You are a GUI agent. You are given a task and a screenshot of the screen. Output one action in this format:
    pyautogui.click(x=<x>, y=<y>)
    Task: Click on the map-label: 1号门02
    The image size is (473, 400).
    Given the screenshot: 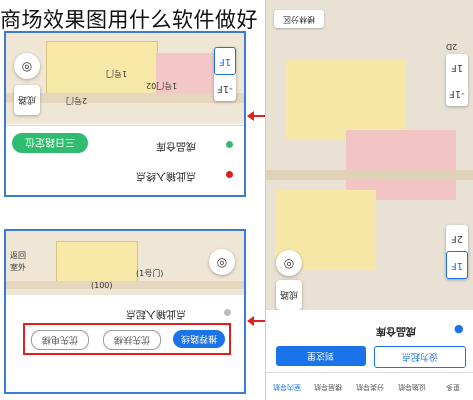 What is the action you would take?
    pyautogui.click(x=162, y=85)
    